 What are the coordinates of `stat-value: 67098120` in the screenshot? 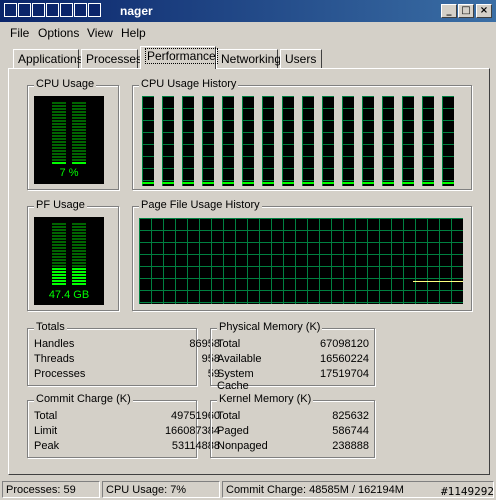 It's located at (344, 344).